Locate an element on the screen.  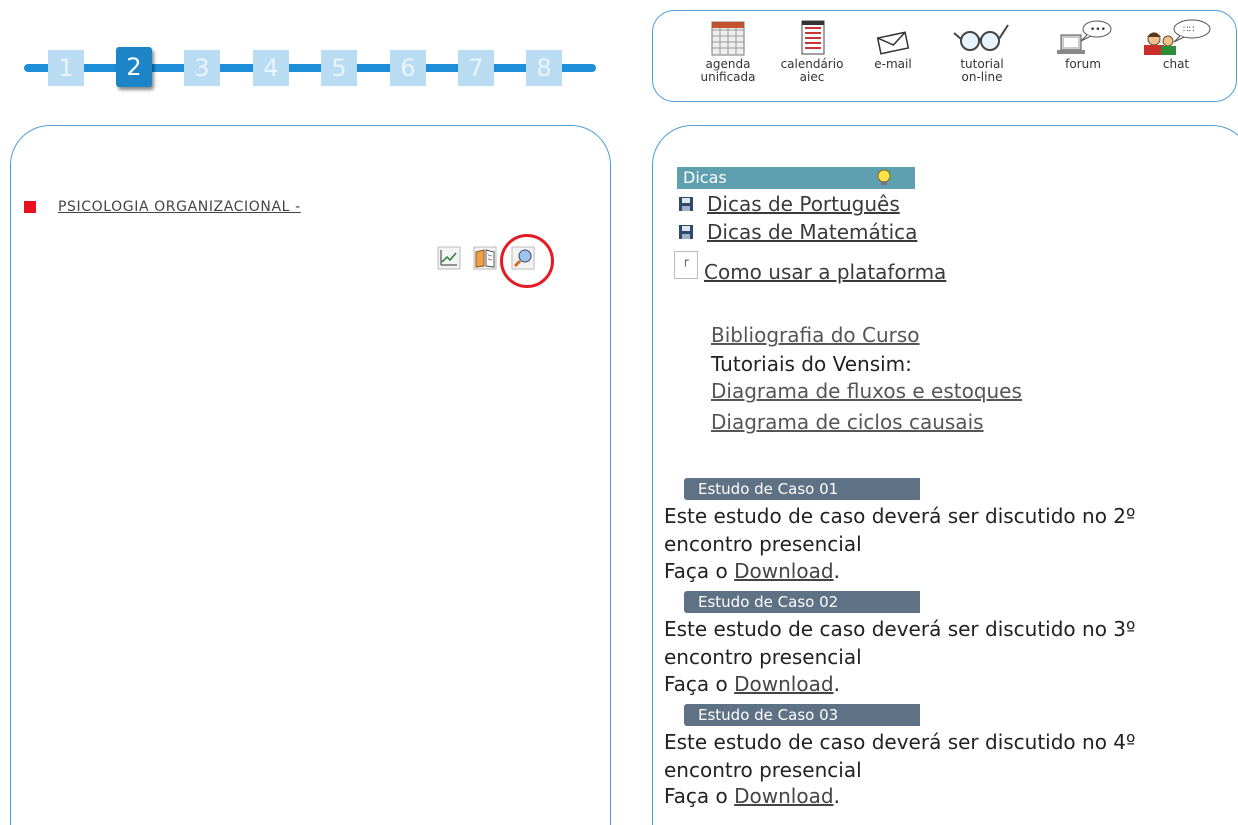
tool-chat-label: chat is located at coordinates (1176, 64).